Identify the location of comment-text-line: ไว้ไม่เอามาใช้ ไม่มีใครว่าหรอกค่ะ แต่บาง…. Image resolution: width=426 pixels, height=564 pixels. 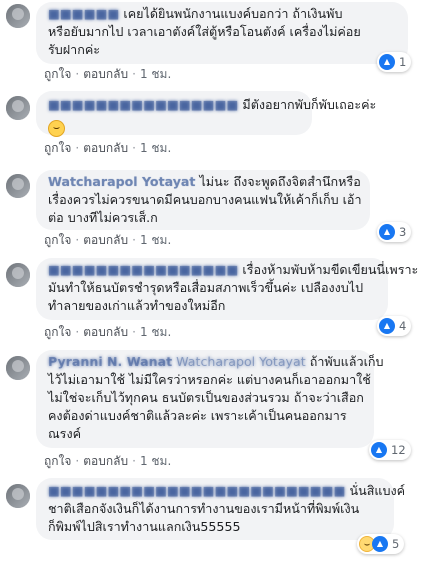
(209, 379).